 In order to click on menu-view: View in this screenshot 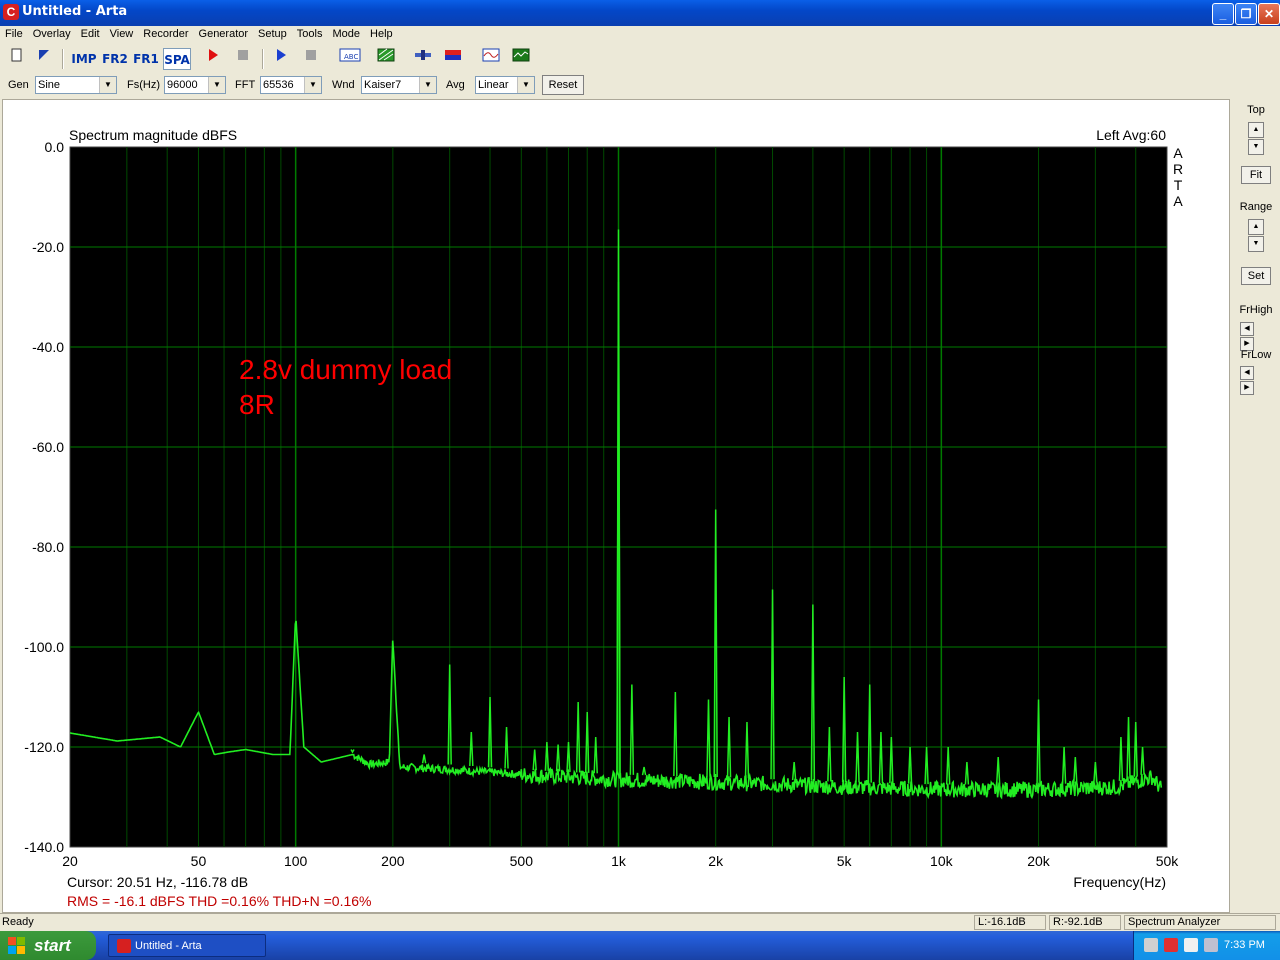, I will do `click(122, 33)`.